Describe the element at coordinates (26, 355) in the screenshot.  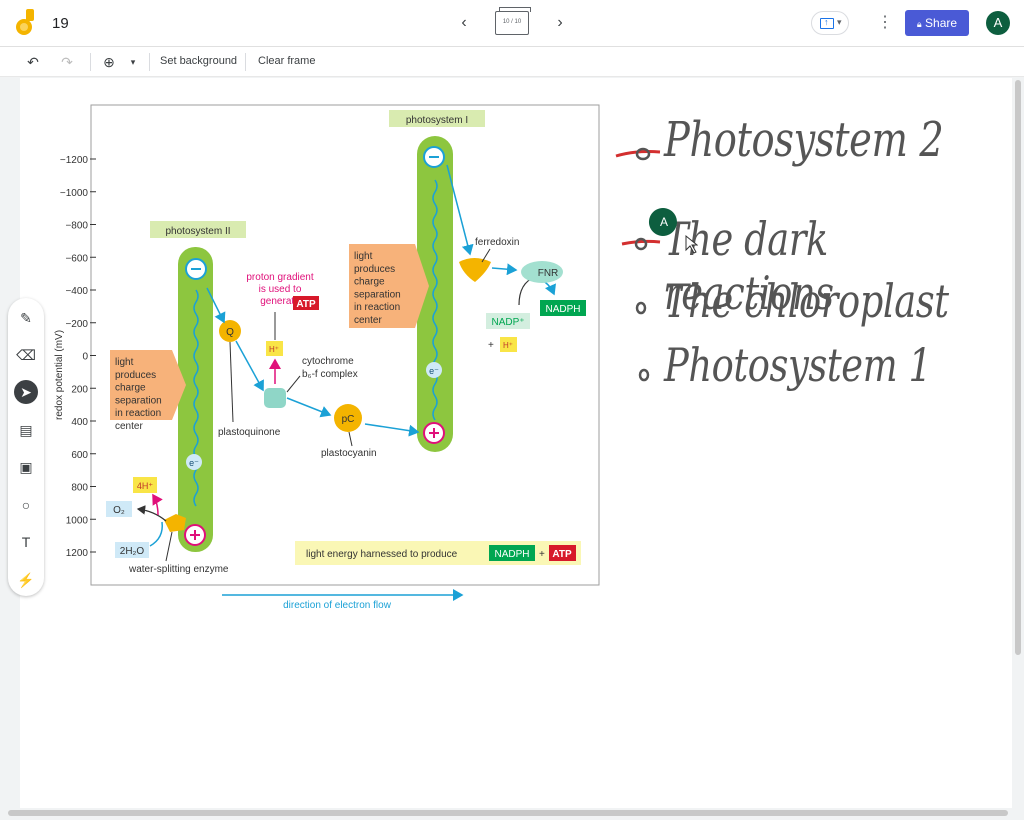
I see `eraser-icon: ⌫` at that location.